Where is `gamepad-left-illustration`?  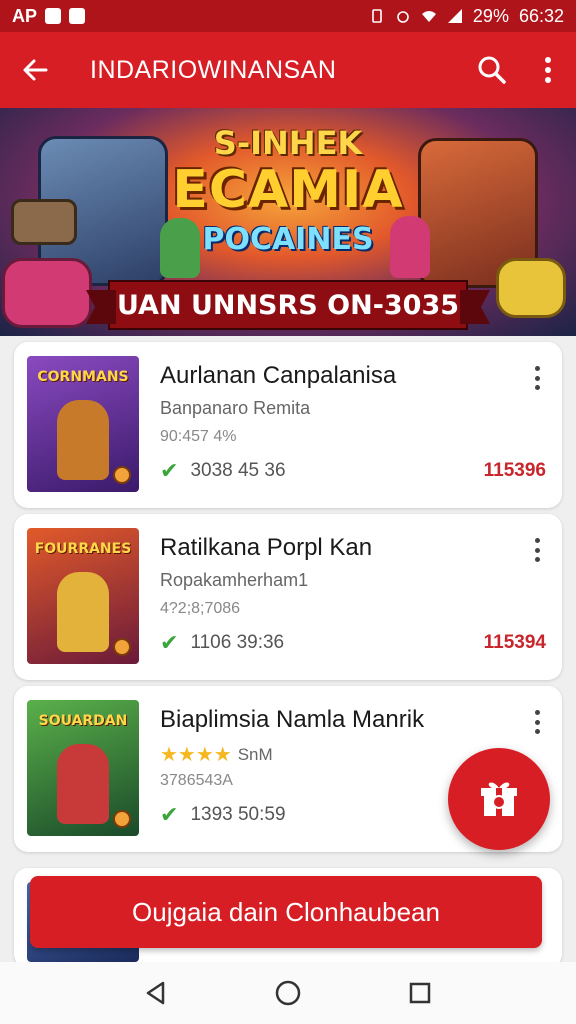
gamepad-left-illustration is located at coordinates (47, 293).